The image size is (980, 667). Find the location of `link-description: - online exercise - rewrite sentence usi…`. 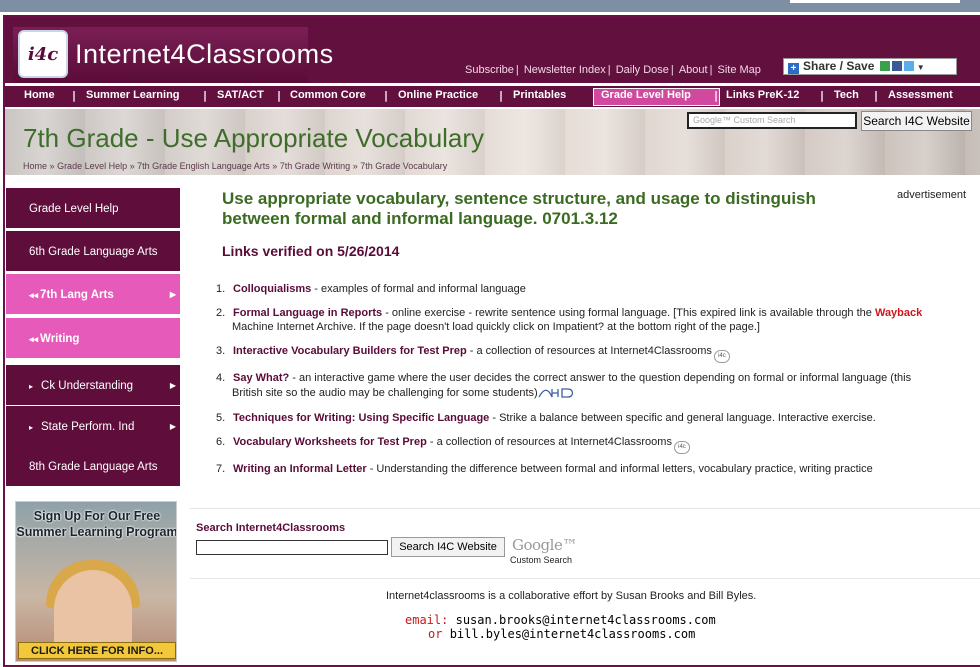

link-description: - online exercise - rewrite sentence usi… is located at coordinates (628, 313).